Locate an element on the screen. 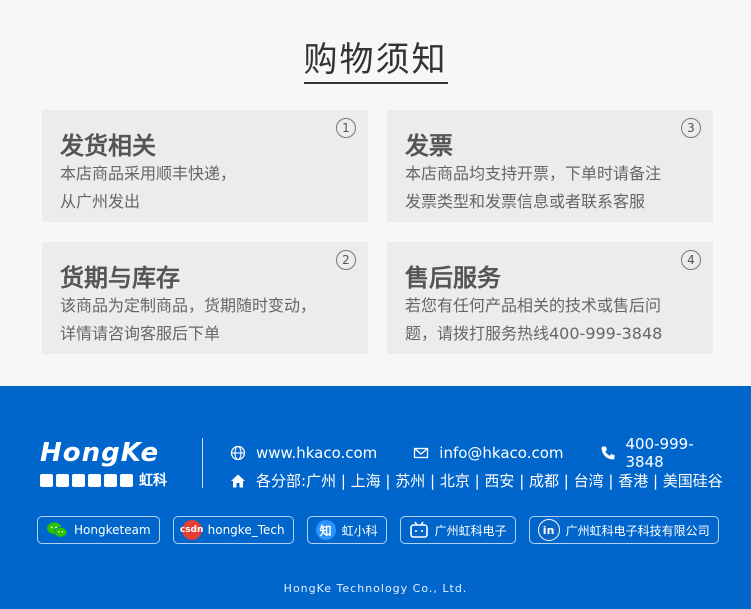  linkedin-icon: in is located at coordinates (548, 530).